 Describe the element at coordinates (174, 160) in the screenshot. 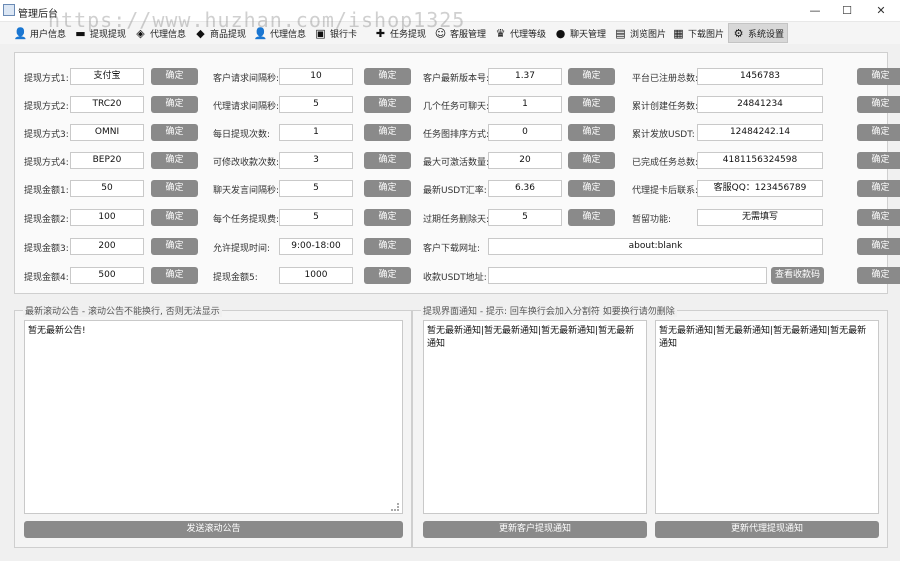

I see `col1-confirm-button-3: 确定` at that location.